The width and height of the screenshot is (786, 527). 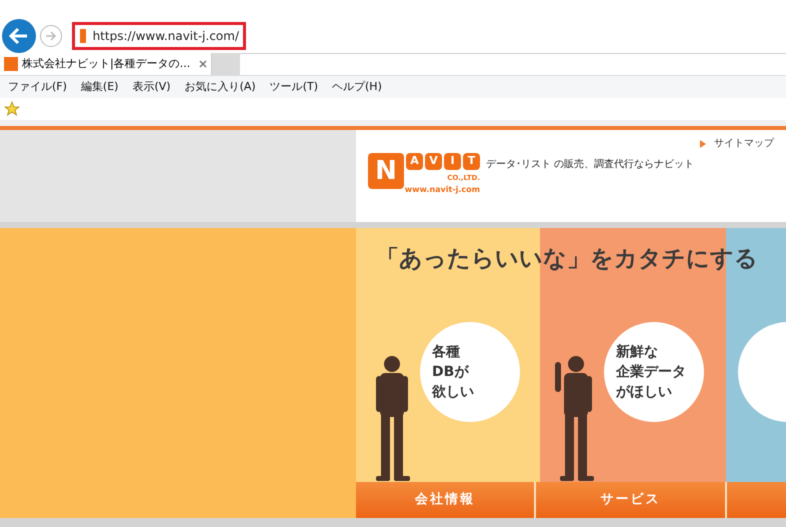 What do you see at coordinates (203, 64) in the screenshot?
I see `close-icon` at bounding box center [203, 64].